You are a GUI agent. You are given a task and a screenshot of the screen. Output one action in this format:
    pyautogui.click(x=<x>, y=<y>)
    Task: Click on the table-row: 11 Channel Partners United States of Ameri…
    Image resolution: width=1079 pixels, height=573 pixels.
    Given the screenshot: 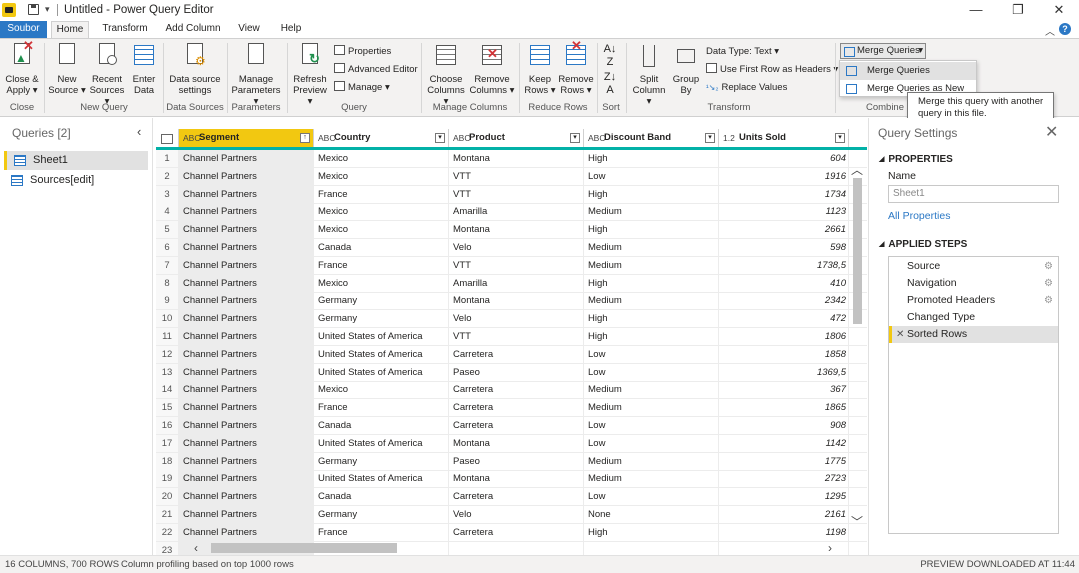 What is the action you would take?
    pyautogui.click(x=511, y=337)
    